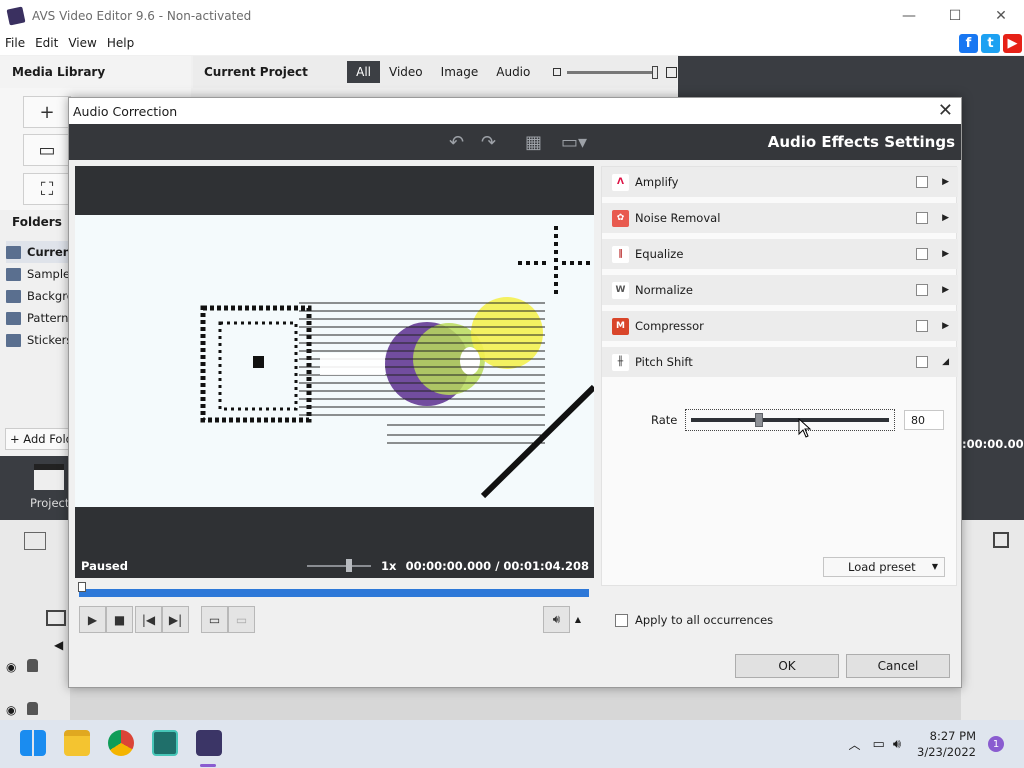  What do you see at coordinates (148, 619) in the screenshot?
I see `previous-frame-button: |◀` at bounding box center [148, 619].